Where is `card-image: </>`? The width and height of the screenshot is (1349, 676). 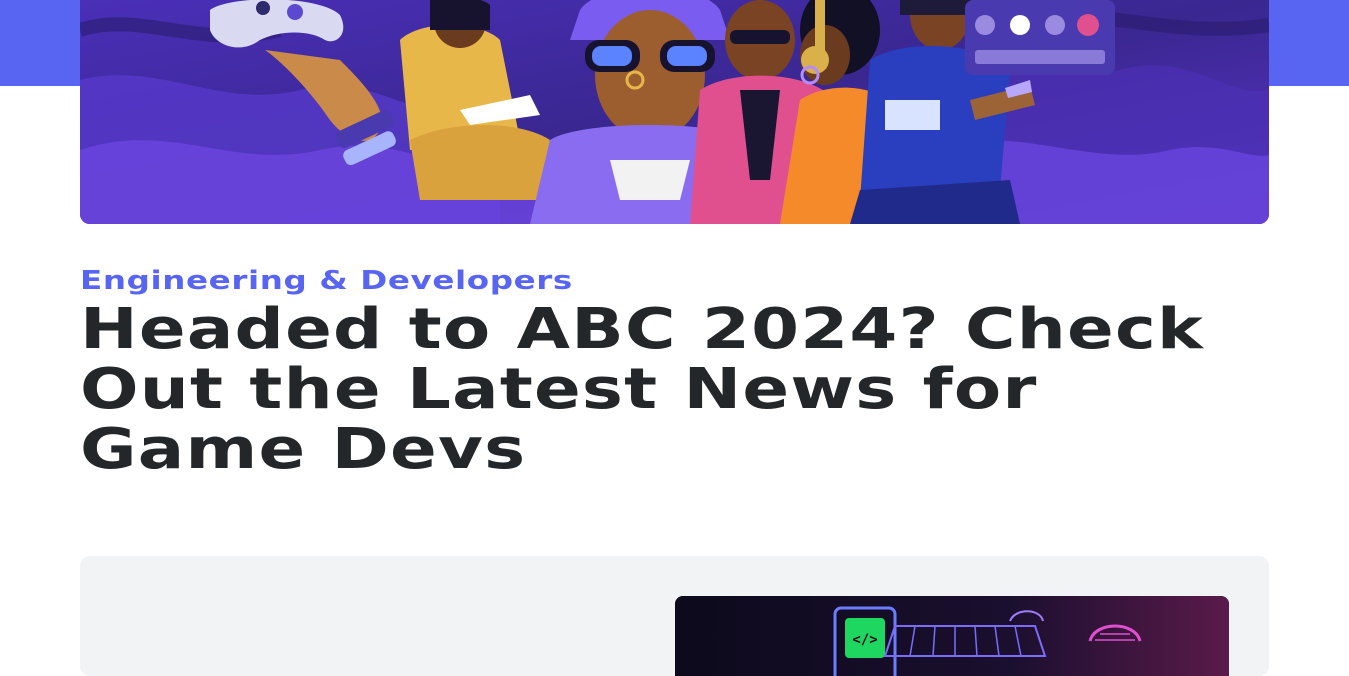
card-image: </> is located at coordinates (952, 636).